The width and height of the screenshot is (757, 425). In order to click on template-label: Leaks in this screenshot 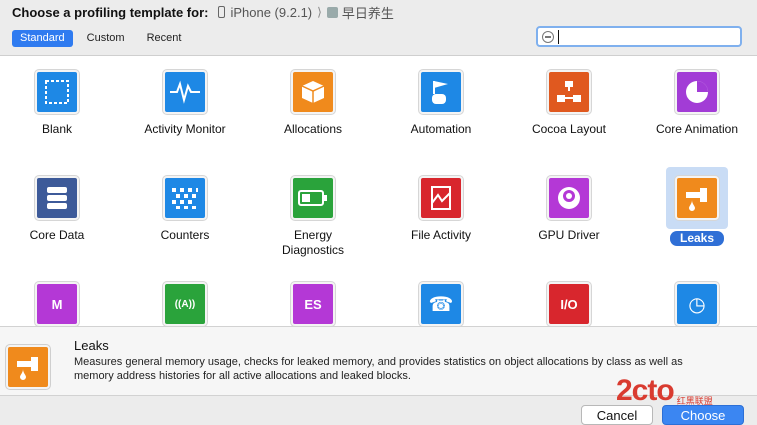, I will do `click(697, 238)`.